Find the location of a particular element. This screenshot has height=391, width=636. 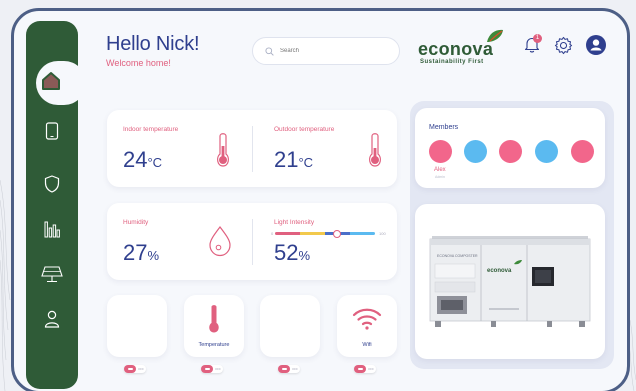

greeting: Hello Nick! Welcome home! is located at coordinates (153, 50).